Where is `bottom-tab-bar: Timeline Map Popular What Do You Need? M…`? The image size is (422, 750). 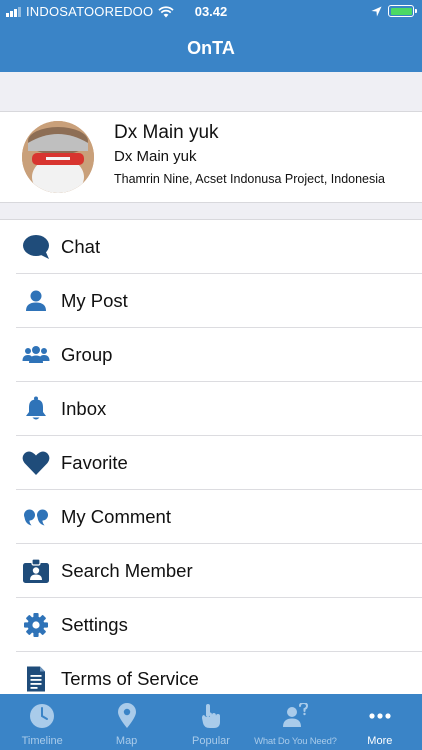 bottom-tab-bar: Timeline Map Popular What Do You Need? M… is located at coordinates (211, 722).